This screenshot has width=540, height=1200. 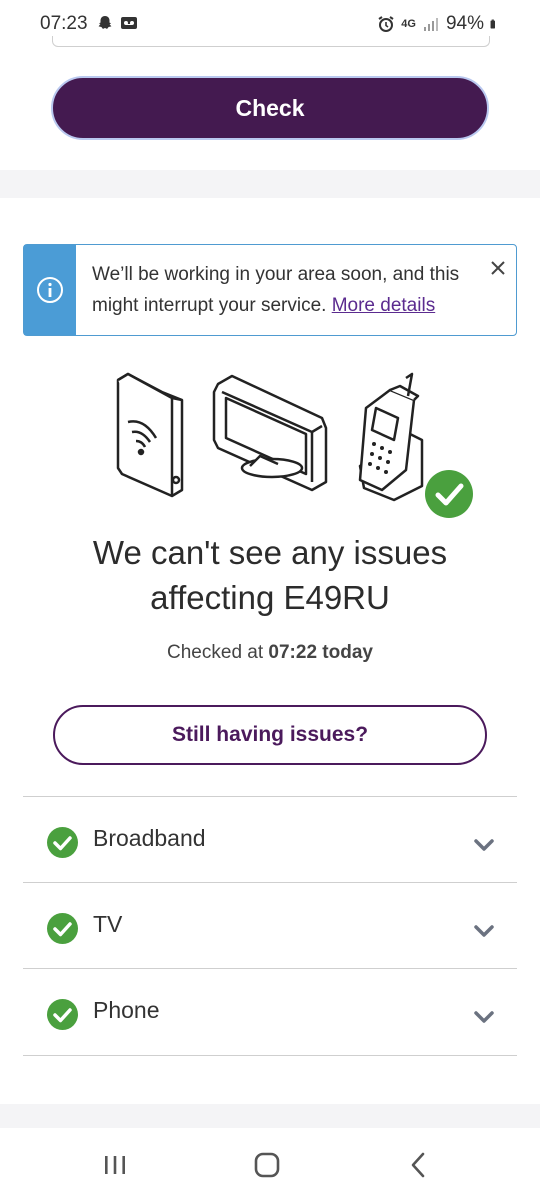 I want to click on info-icon, so click(x=50, y=290).